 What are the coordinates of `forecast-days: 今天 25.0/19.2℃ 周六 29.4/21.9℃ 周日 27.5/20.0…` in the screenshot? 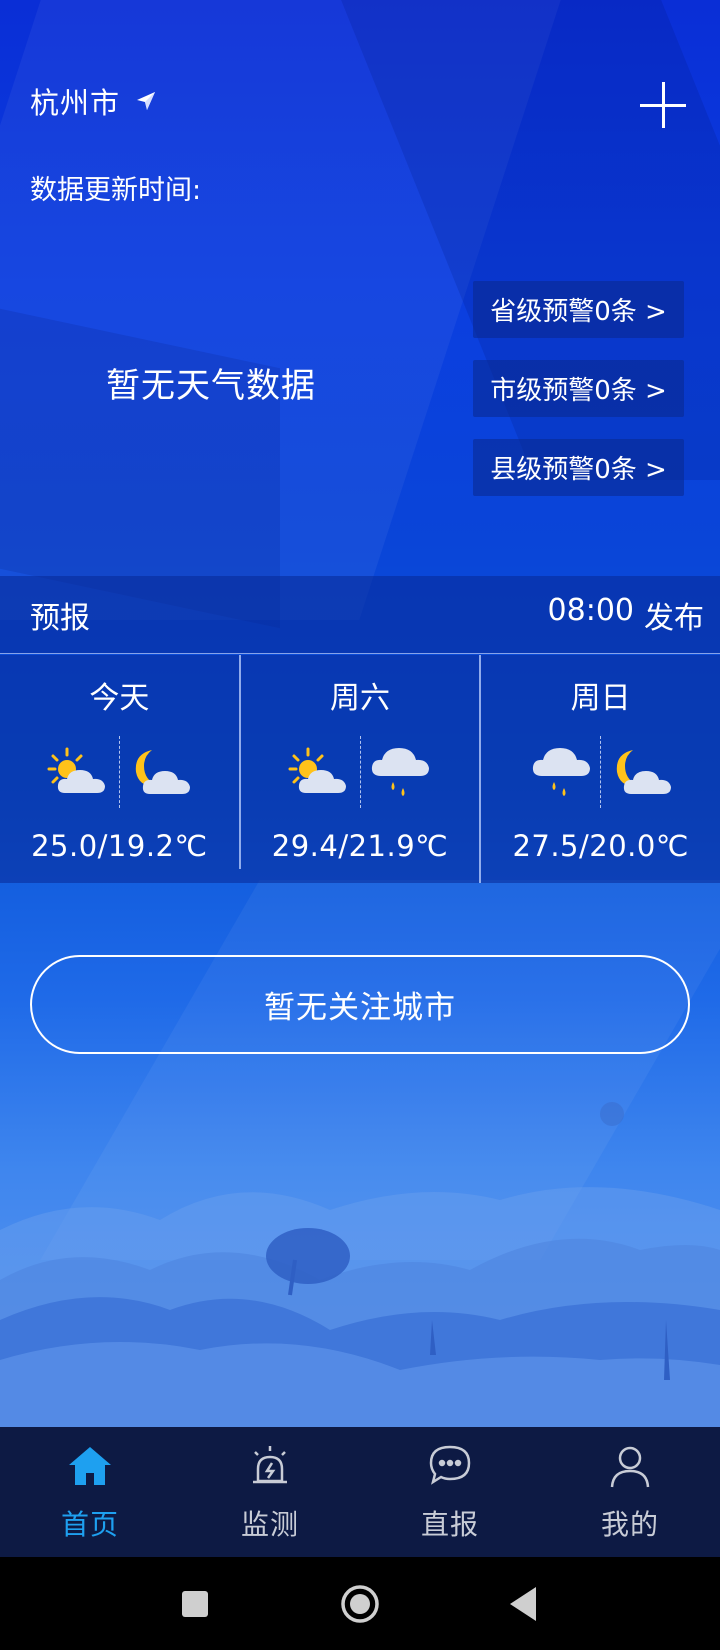 It's located at (360, 769).